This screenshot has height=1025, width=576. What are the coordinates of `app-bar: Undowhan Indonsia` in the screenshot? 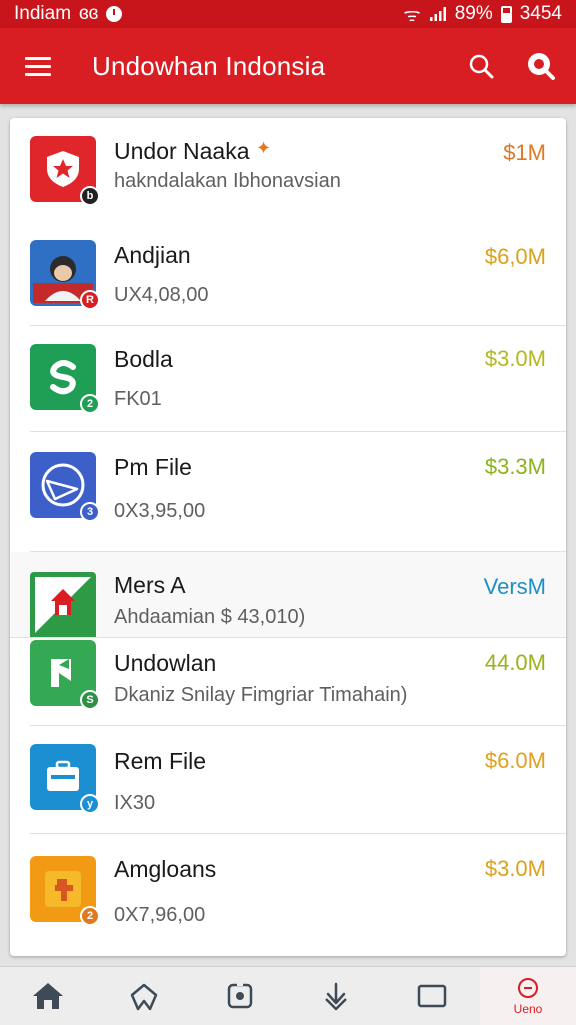 It's located at (288, 66).